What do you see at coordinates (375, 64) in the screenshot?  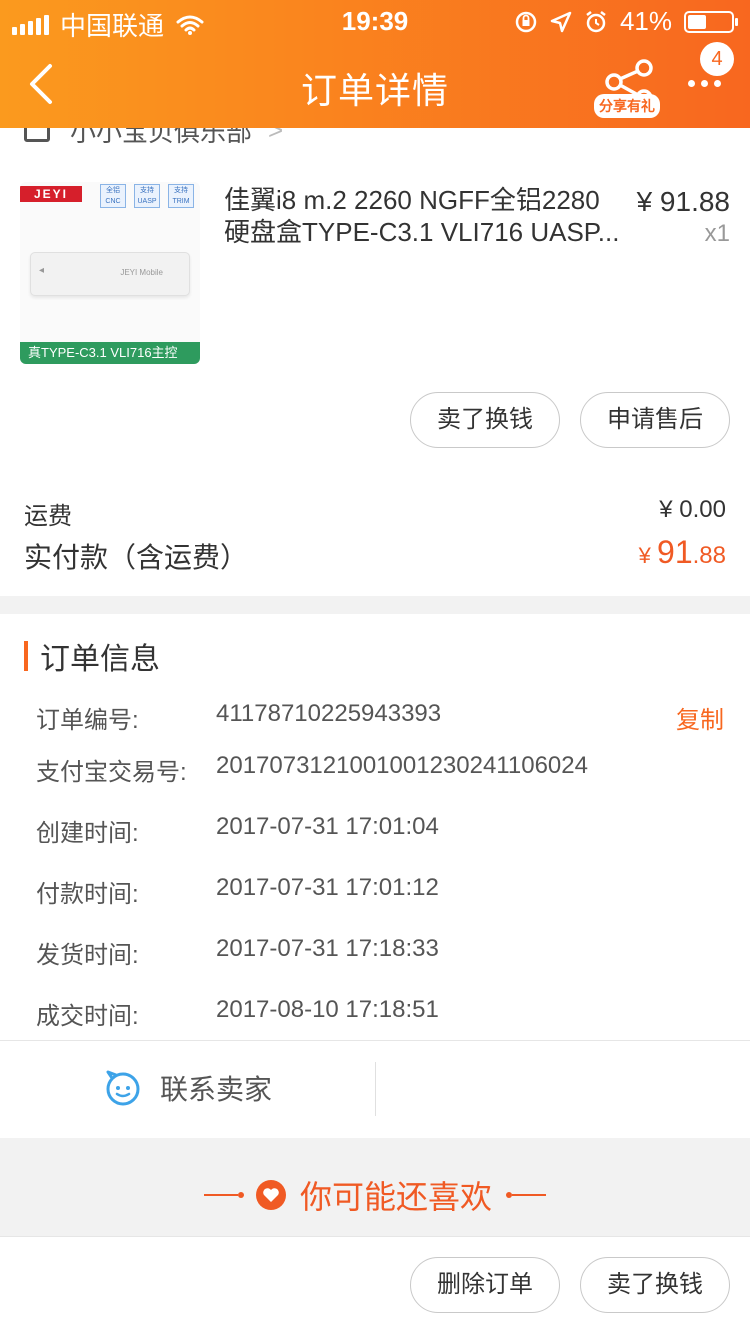 I see `app-header: 中国联通 19:39 41% 订单详情 分享有礼 4` at bounding box center [375, 64].